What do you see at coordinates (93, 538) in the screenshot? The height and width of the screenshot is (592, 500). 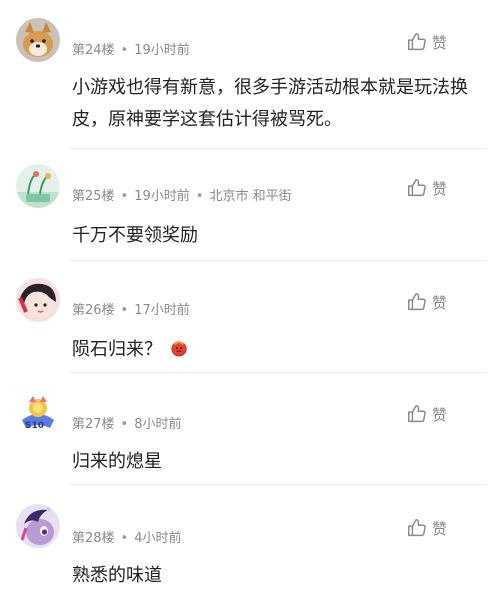 I see `floor-number: 第28楼` at bounding box center [93, 538].